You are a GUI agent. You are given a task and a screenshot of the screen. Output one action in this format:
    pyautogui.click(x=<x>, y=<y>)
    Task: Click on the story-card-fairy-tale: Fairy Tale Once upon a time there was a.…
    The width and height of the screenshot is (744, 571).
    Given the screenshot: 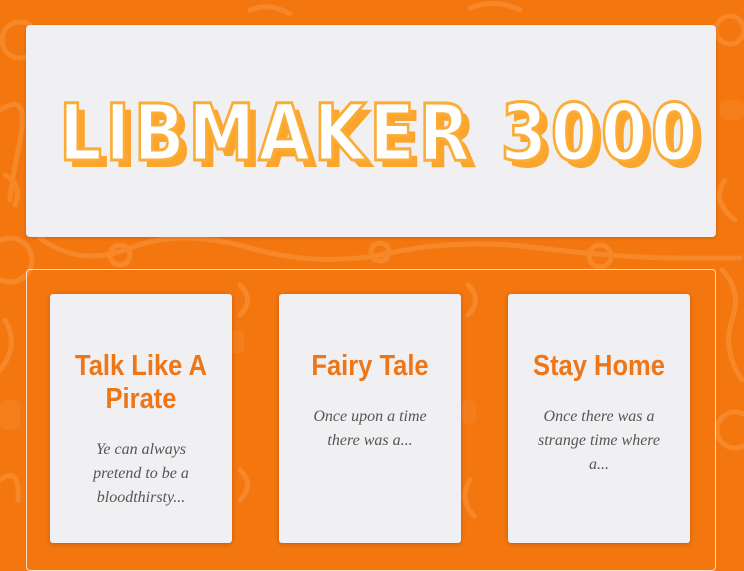 What is the action you would take?
    pyautogui.click(x=370, y=418)
    